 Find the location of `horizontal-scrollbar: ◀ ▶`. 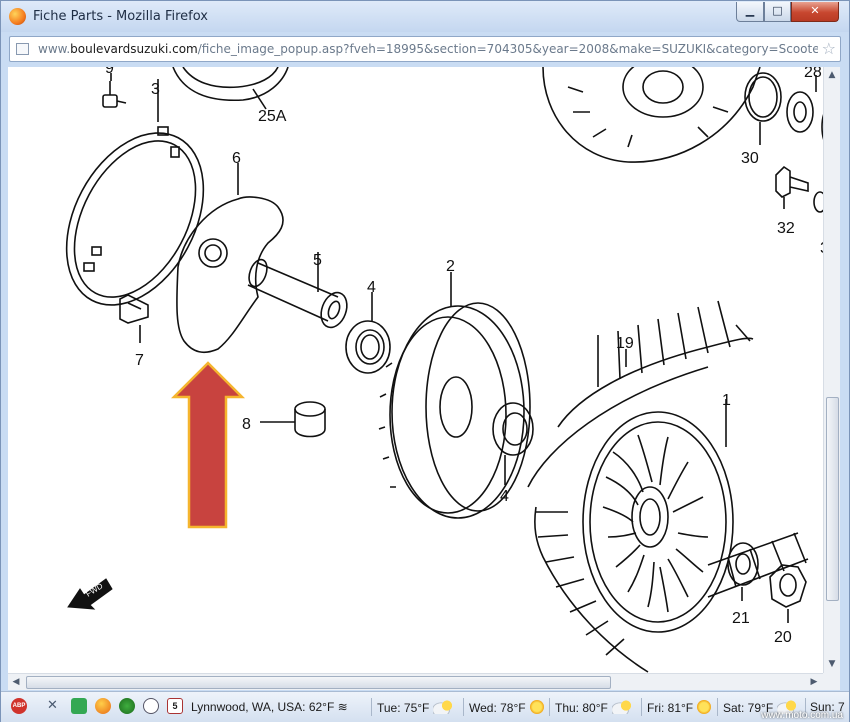

horizontal-scrollbar: ◀ ▶ is located at coordinates (415, 681).